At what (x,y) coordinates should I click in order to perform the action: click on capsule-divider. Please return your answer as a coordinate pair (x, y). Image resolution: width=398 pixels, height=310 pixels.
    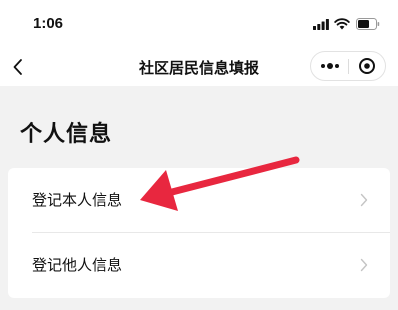
    Looking at the image, I should click on (348, 66).